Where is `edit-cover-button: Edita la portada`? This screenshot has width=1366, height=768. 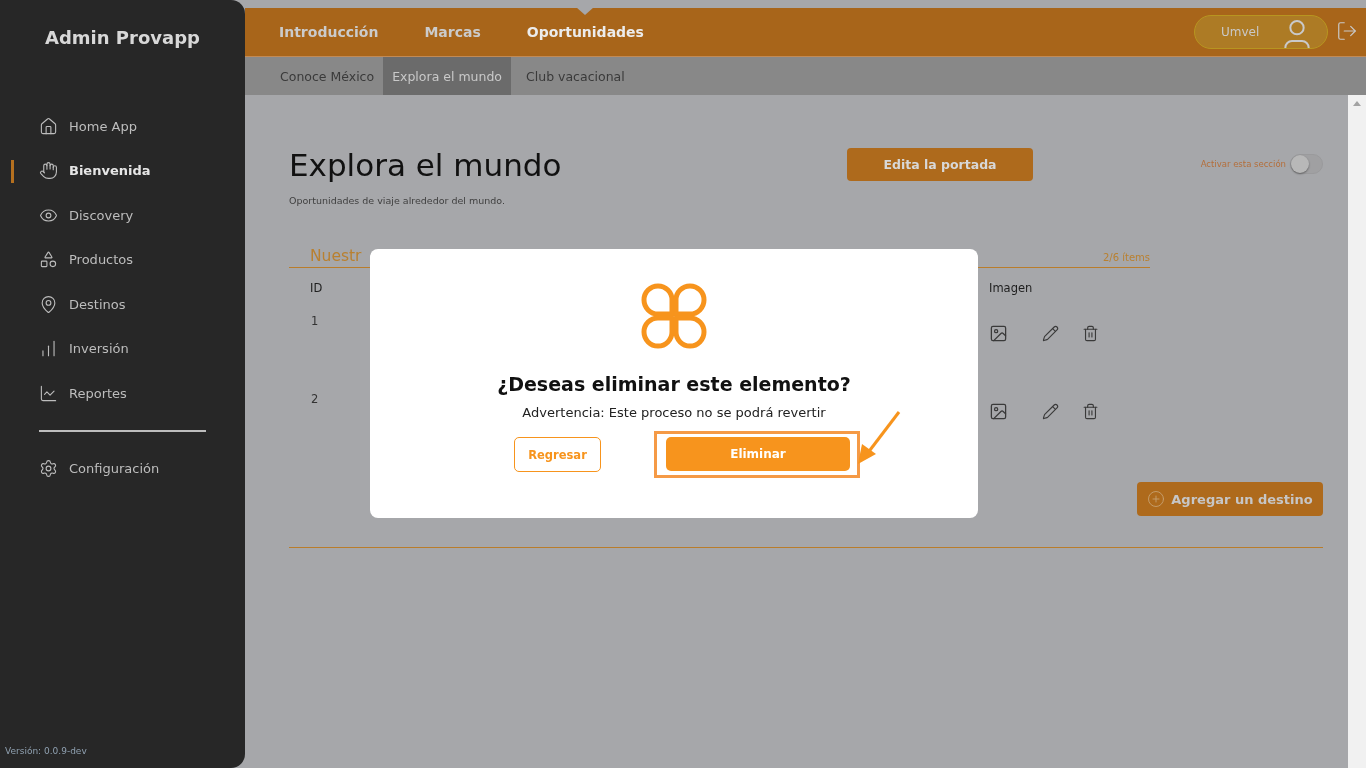 edit-cover-button: Edita la portada is located at coordinates (940, 164).